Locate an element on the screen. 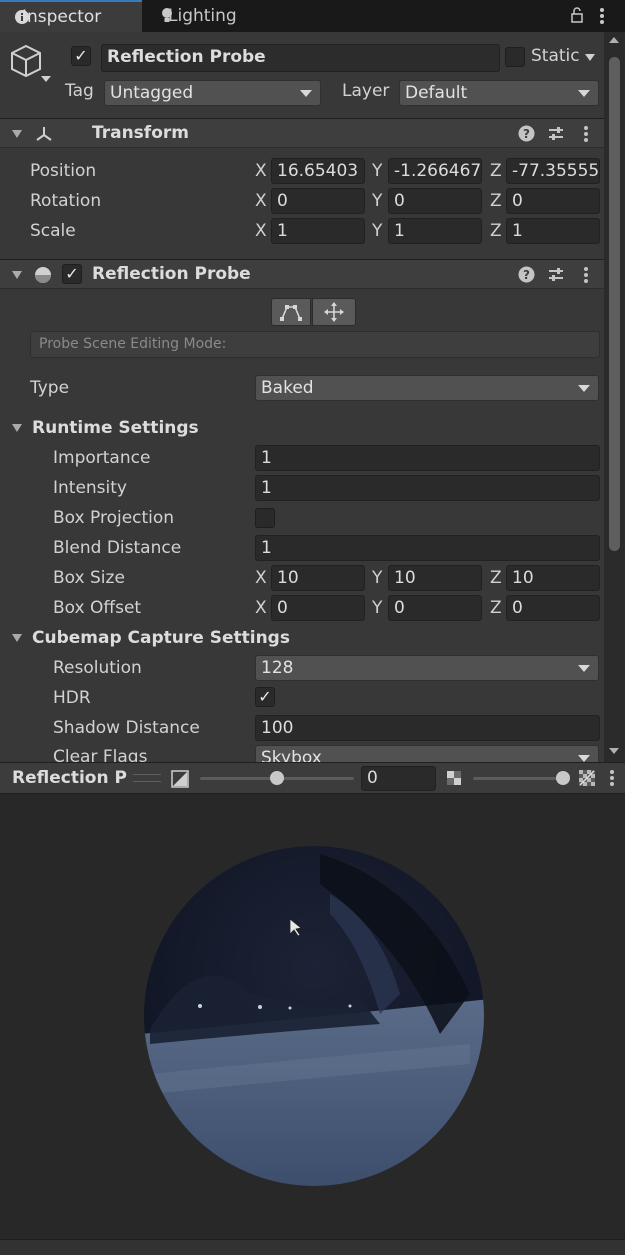  blend-distance-label: Blend Distance is located at coordinates (117, 548).